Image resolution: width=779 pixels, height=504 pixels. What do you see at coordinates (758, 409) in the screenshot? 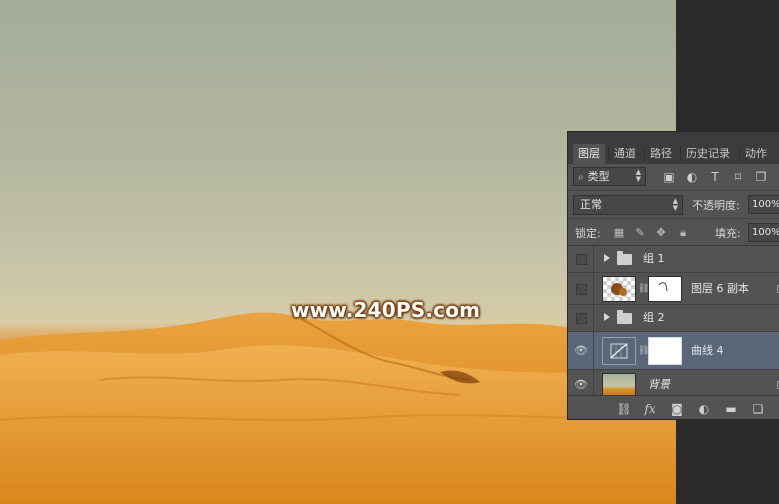
I see `new-layer-icon: ❏` at bounding box center [758, 409].